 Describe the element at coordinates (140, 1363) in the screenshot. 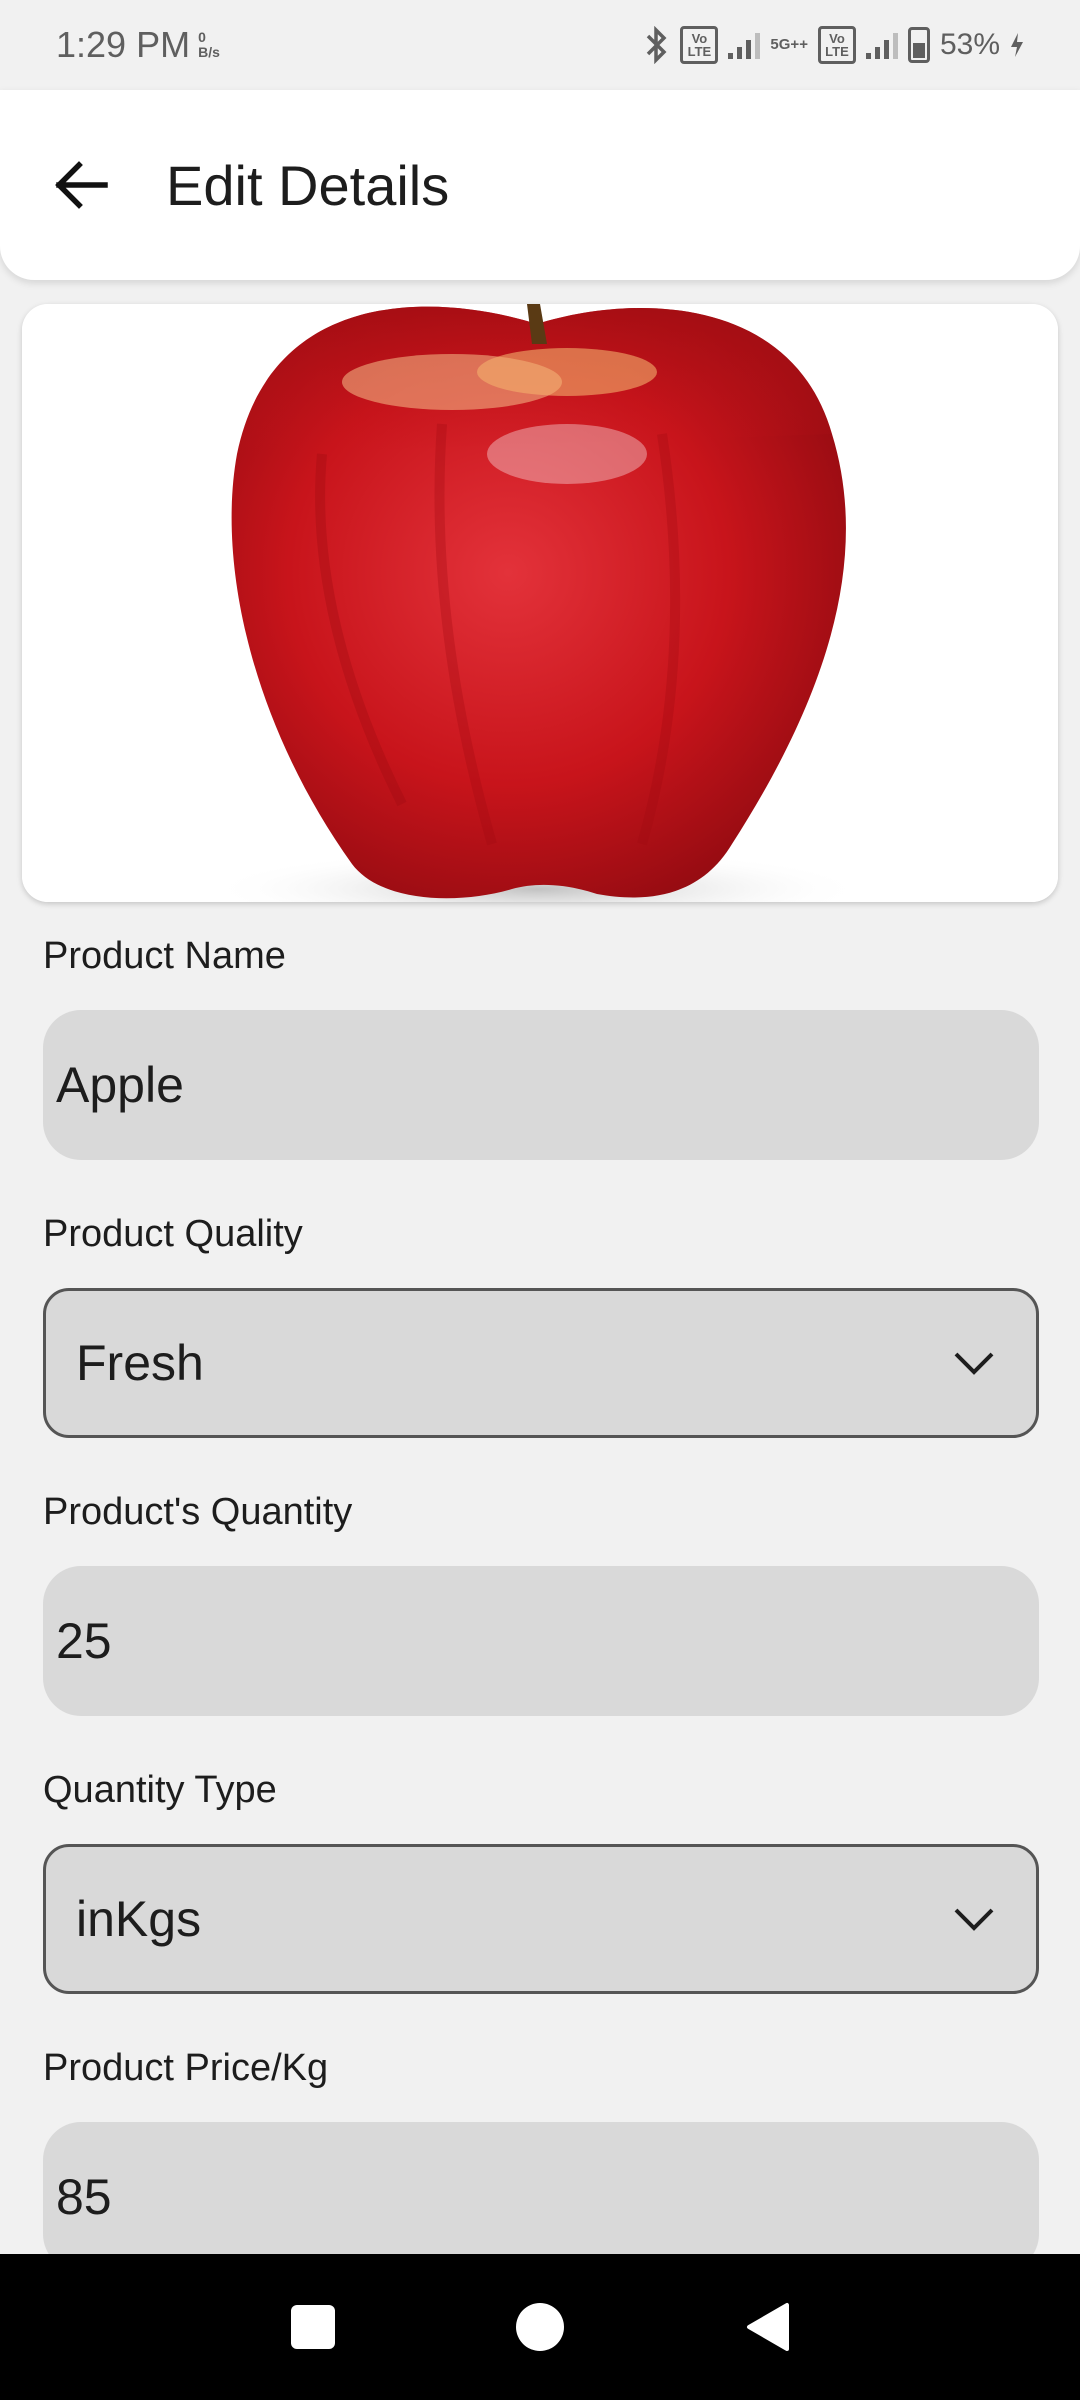

I see `product-quality-value: Fresh` at that location.